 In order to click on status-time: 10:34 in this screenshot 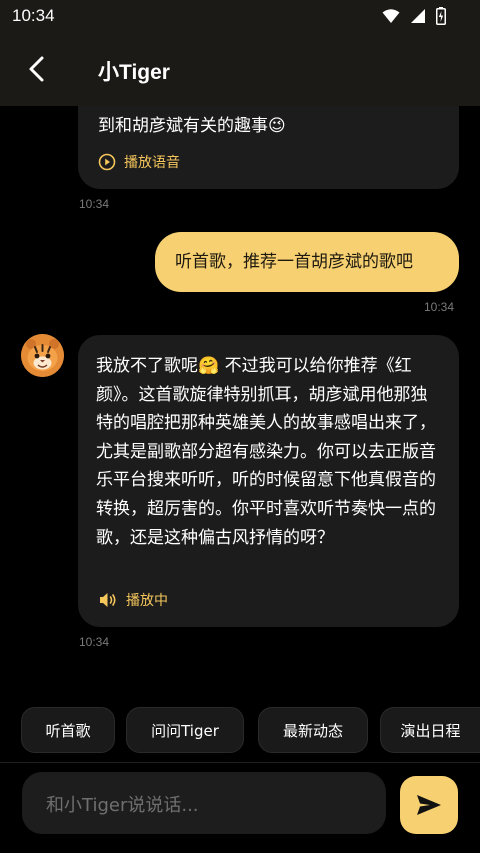, I will do `click(33, 15)`.